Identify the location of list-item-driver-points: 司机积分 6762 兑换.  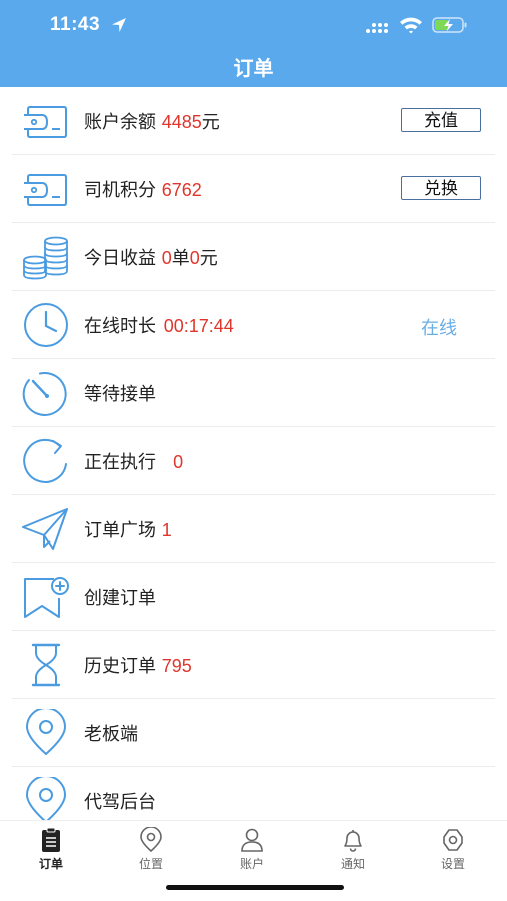
(253, 189).